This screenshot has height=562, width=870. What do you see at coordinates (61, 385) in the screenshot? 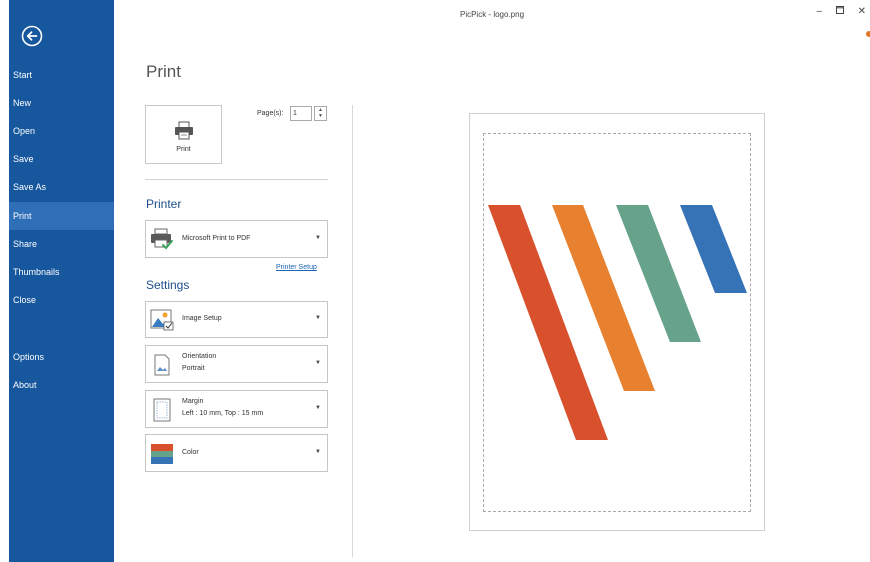
I see `sidebar-item-about: About` at bounding box center [61, 385].